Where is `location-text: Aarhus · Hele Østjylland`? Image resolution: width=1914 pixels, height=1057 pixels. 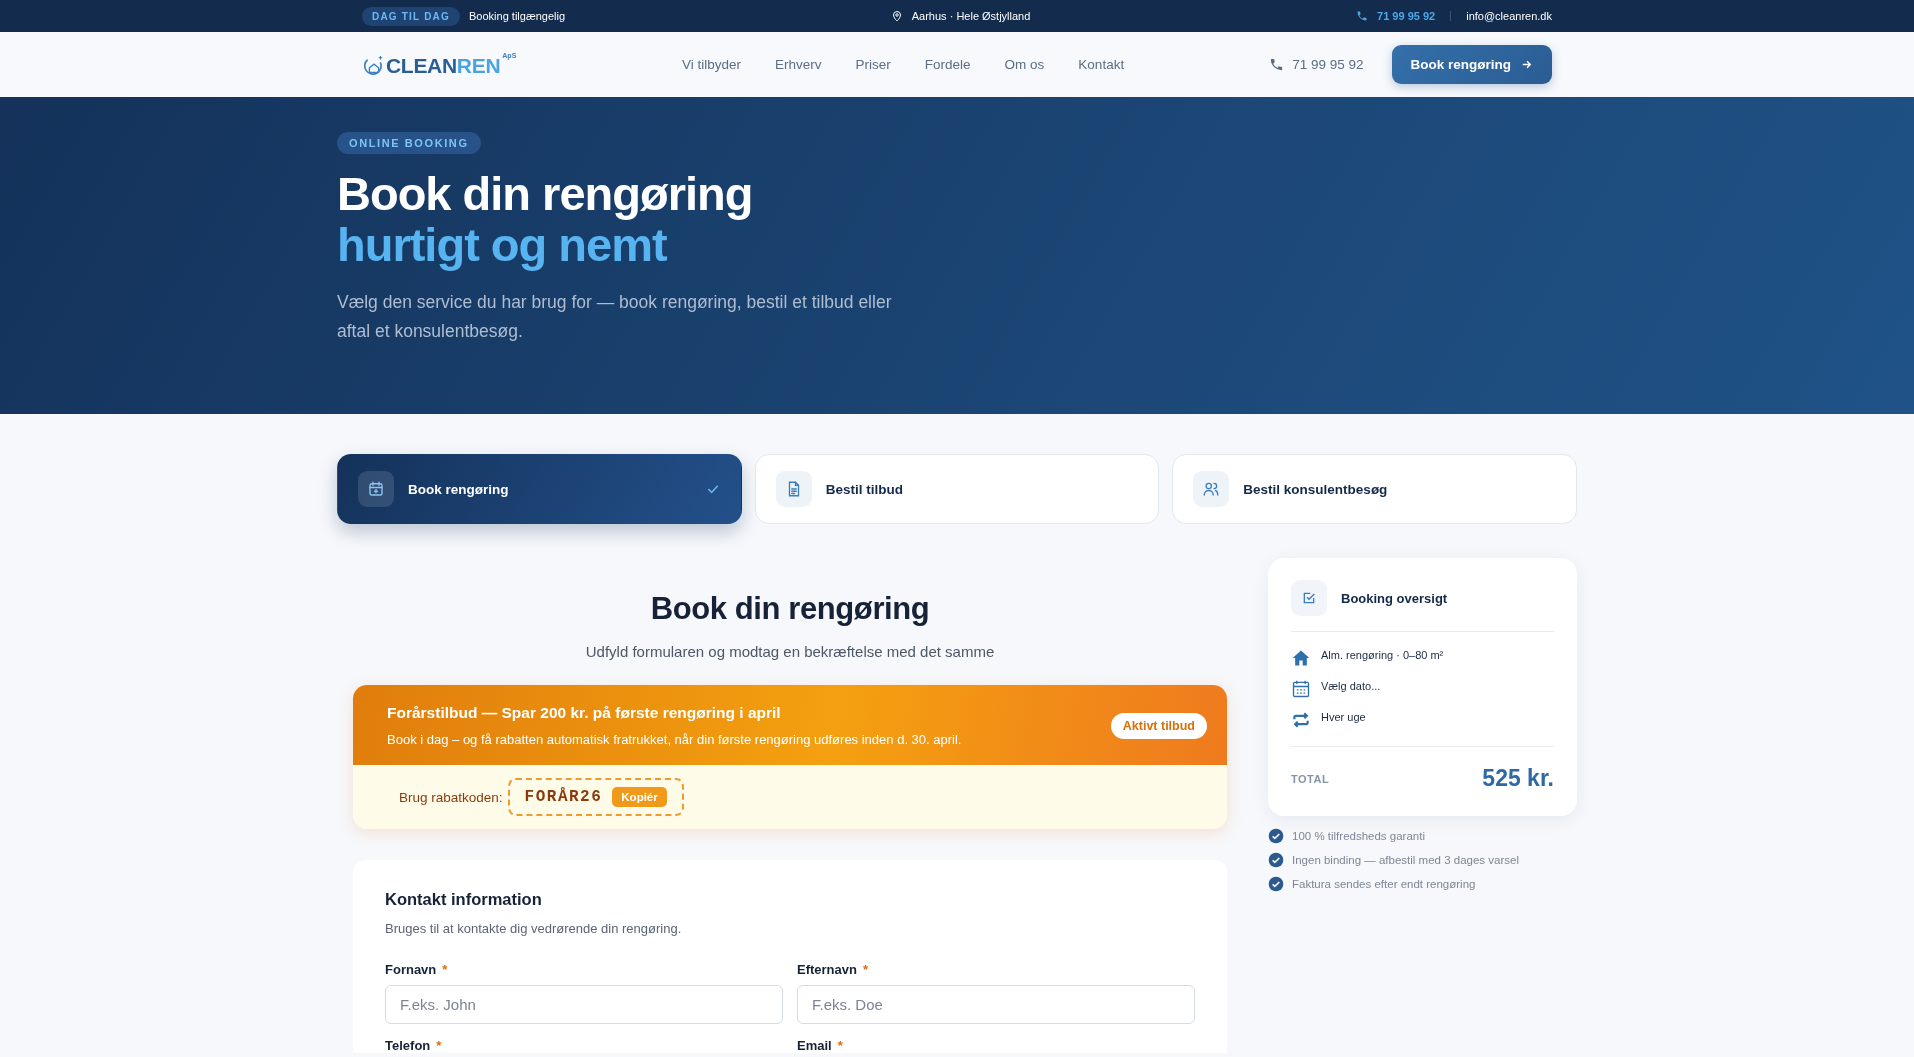 location-text: Aarhus · Hele Østjylland is located at coordinates (971, 16).